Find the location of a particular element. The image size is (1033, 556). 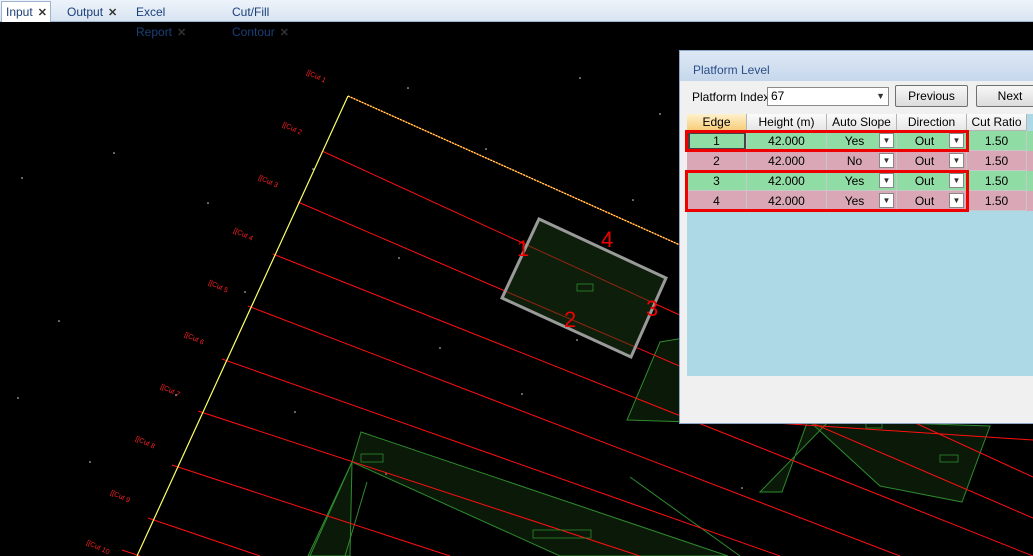

section-label: [[Cut 3 is located at coordinates (268, 181).